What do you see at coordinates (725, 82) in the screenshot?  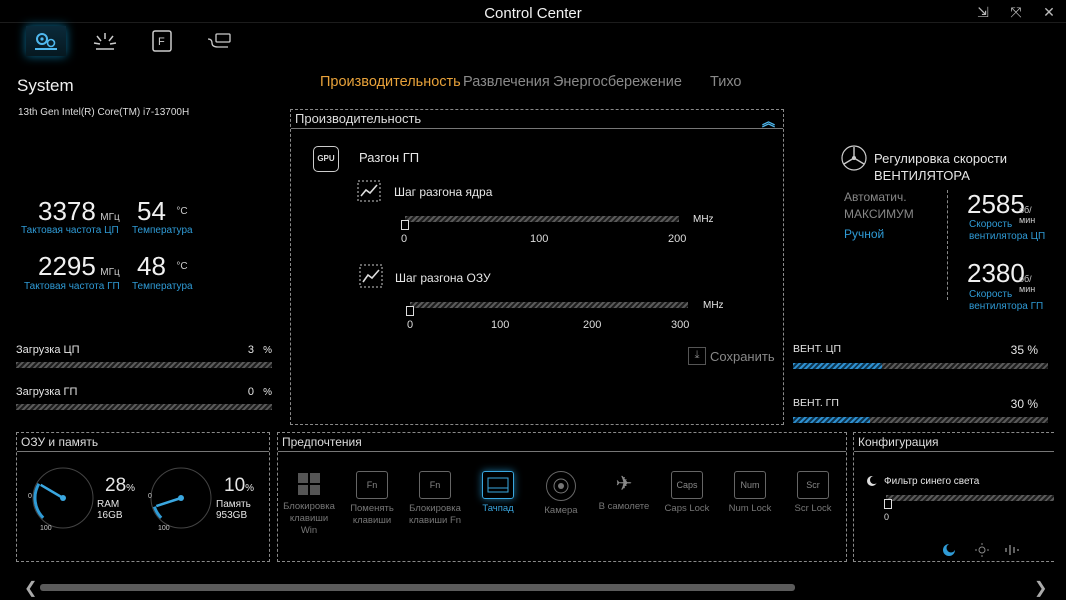 I see `tab-quiet: Тихо` at bounding box center [725, 82].